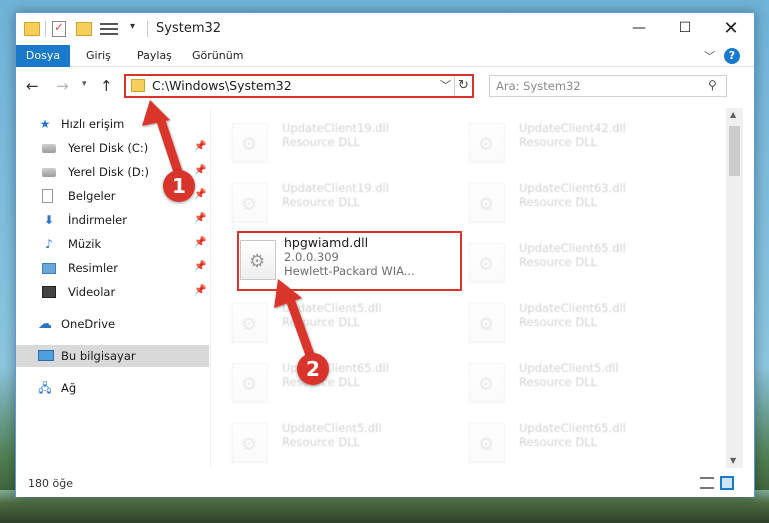 The height and width of the screenshot is (523, 769). I want to click on sidebar-item-onedrive: ☁ OneDrive, so click(112, 324).